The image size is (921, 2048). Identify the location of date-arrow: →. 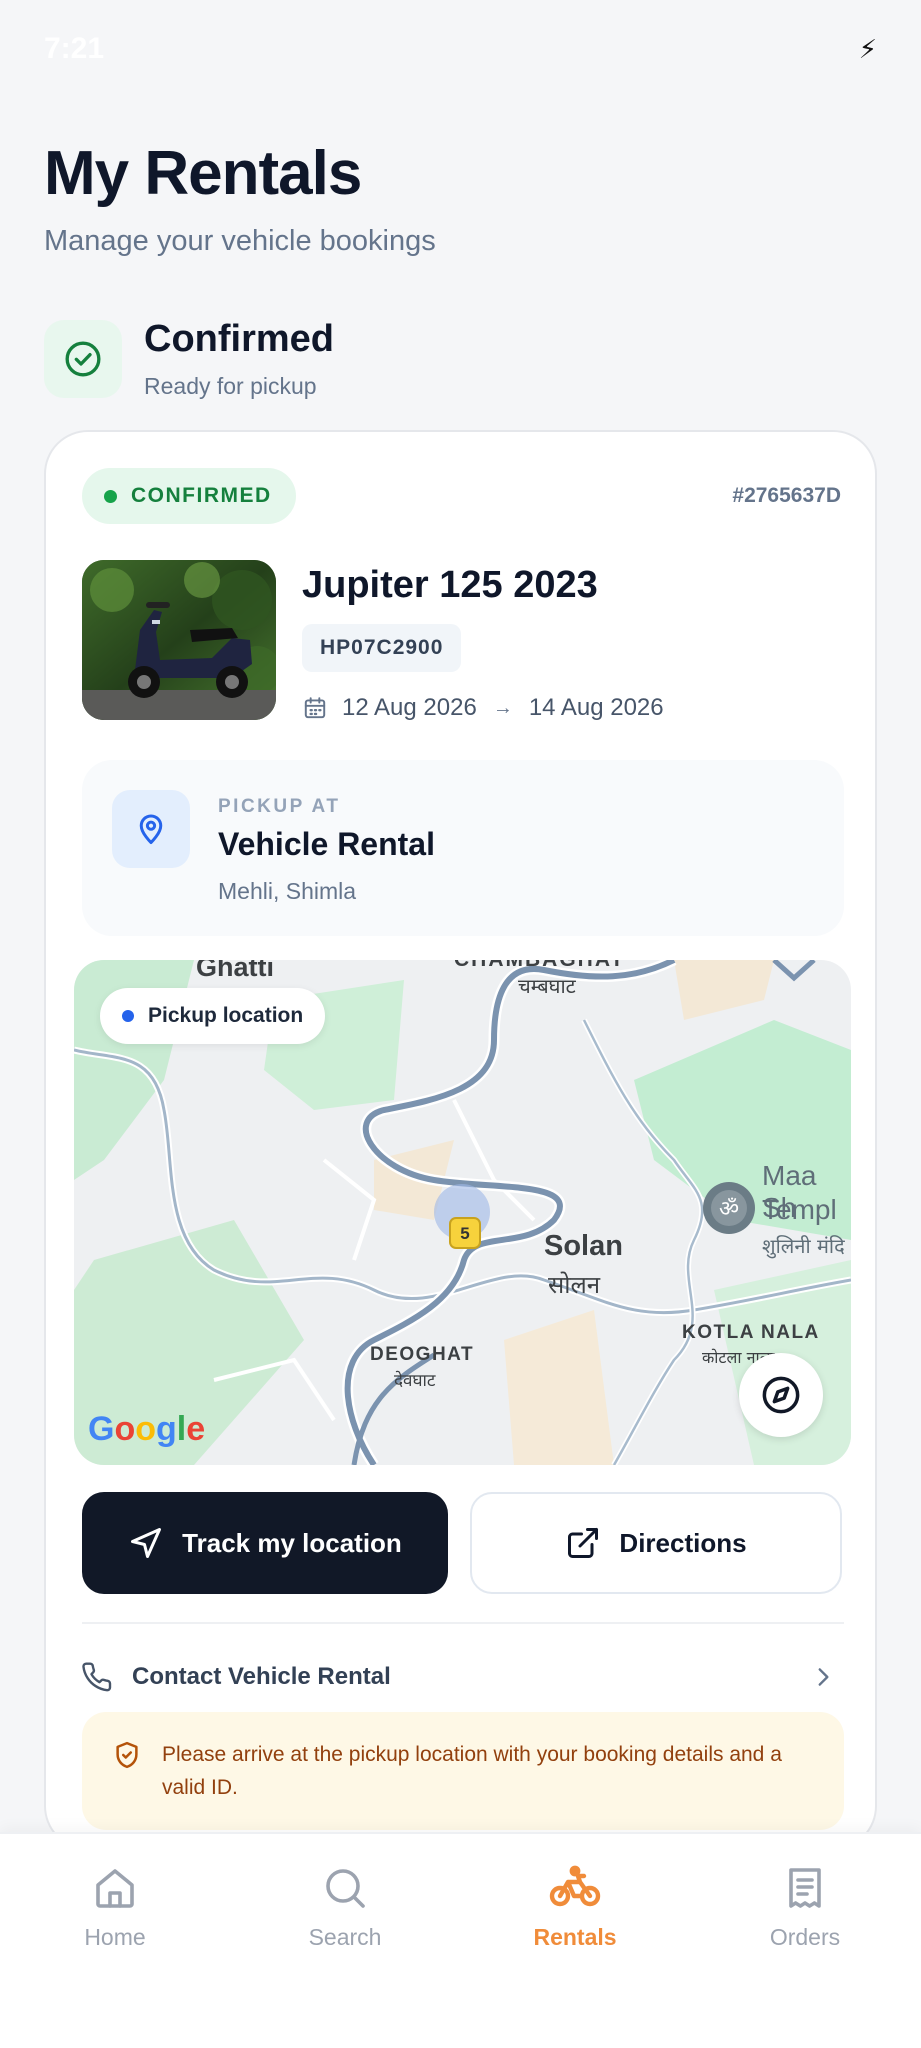
(502, 707).